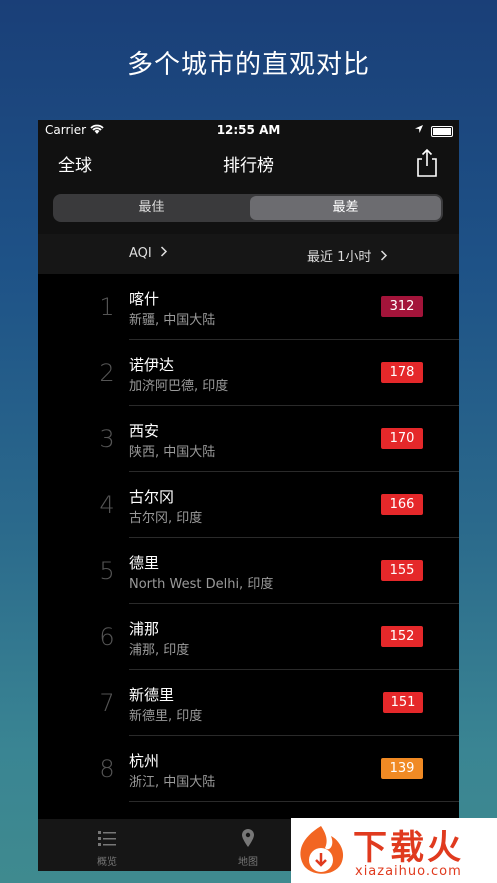 This screenshot has height=883, width=497. What do you see at coordinates (345, 208) in the screenshot?
I see `segment-worst: 最差` at bounding box center [345, 208].